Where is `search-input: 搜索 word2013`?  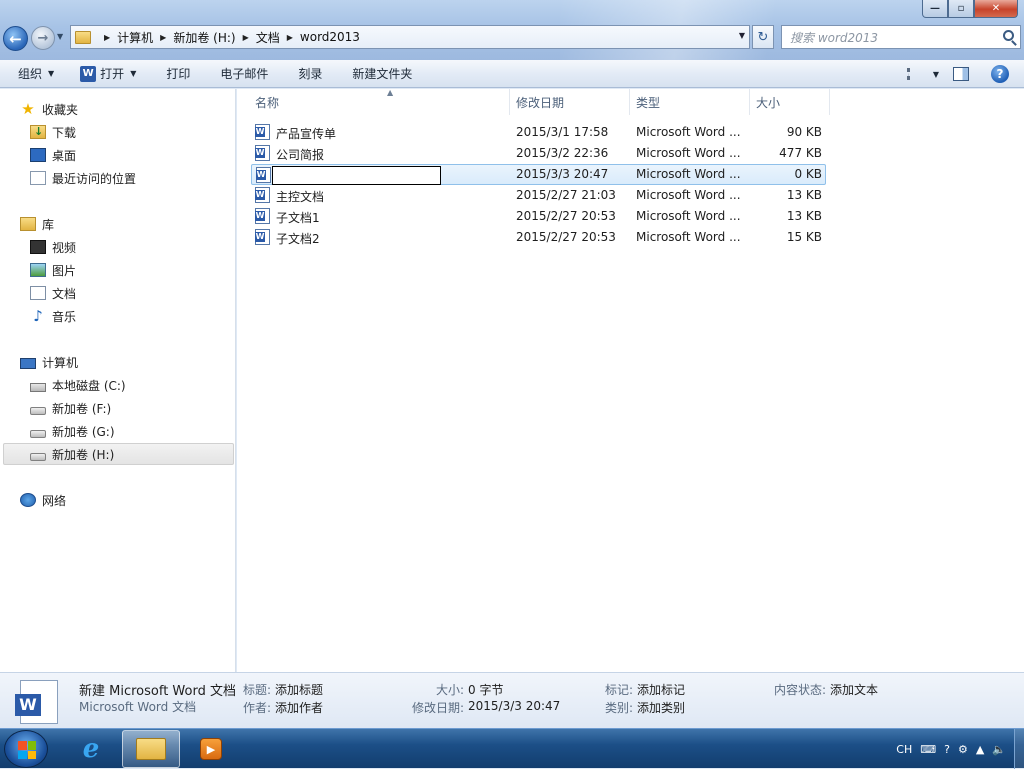
search-input: 搜索 word2013 is located at coordinates (901, 37).